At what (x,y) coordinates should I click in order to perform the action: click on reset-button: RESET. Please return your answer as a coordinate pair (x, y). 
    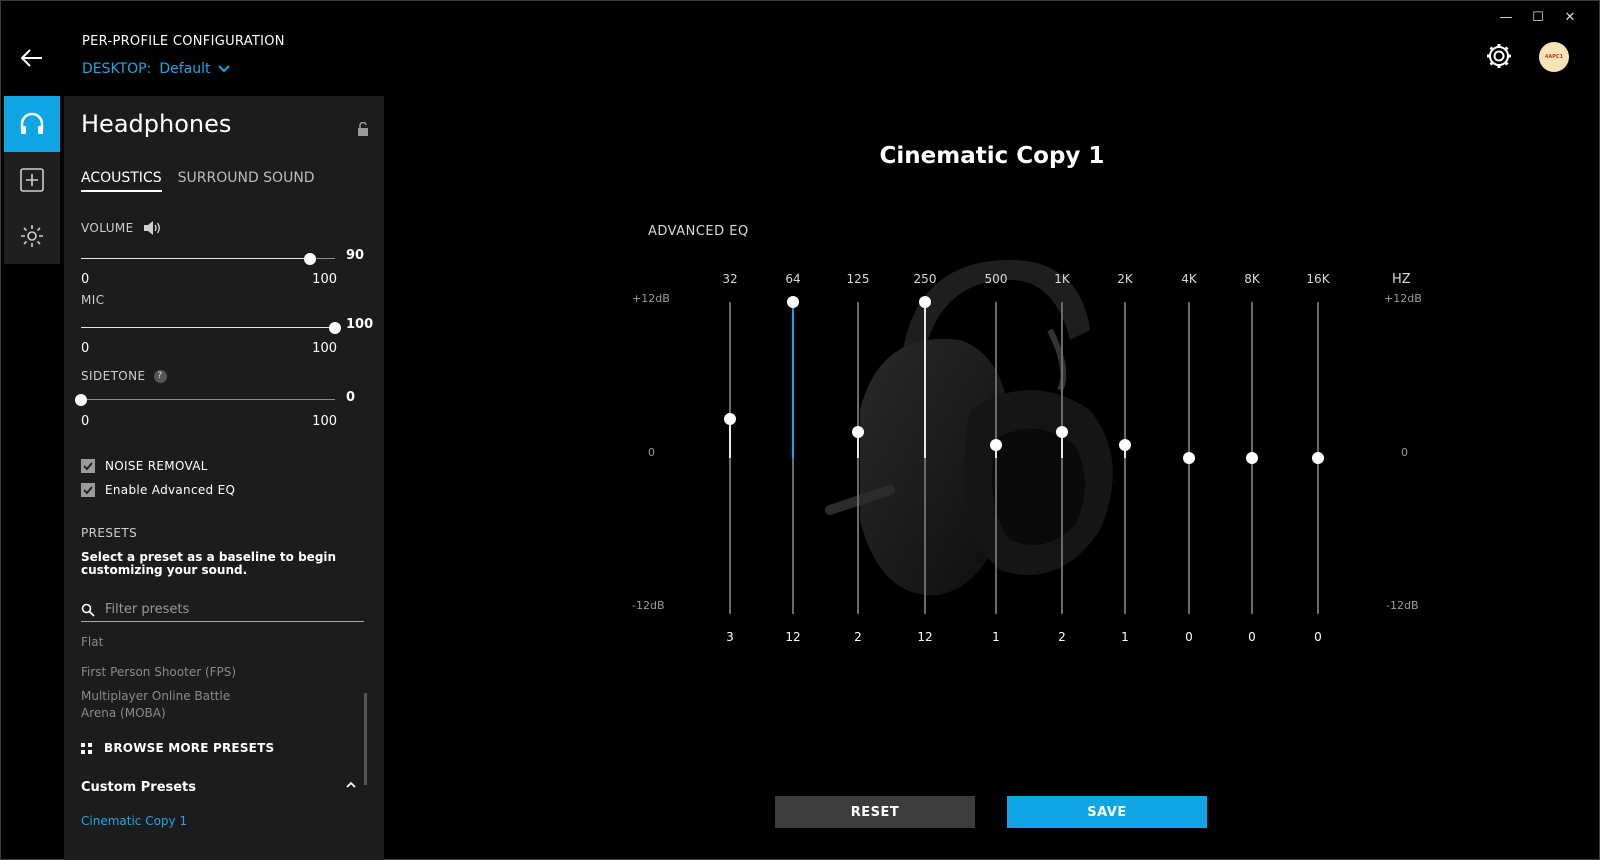
    Looking at the image, I should click on (875, 812).